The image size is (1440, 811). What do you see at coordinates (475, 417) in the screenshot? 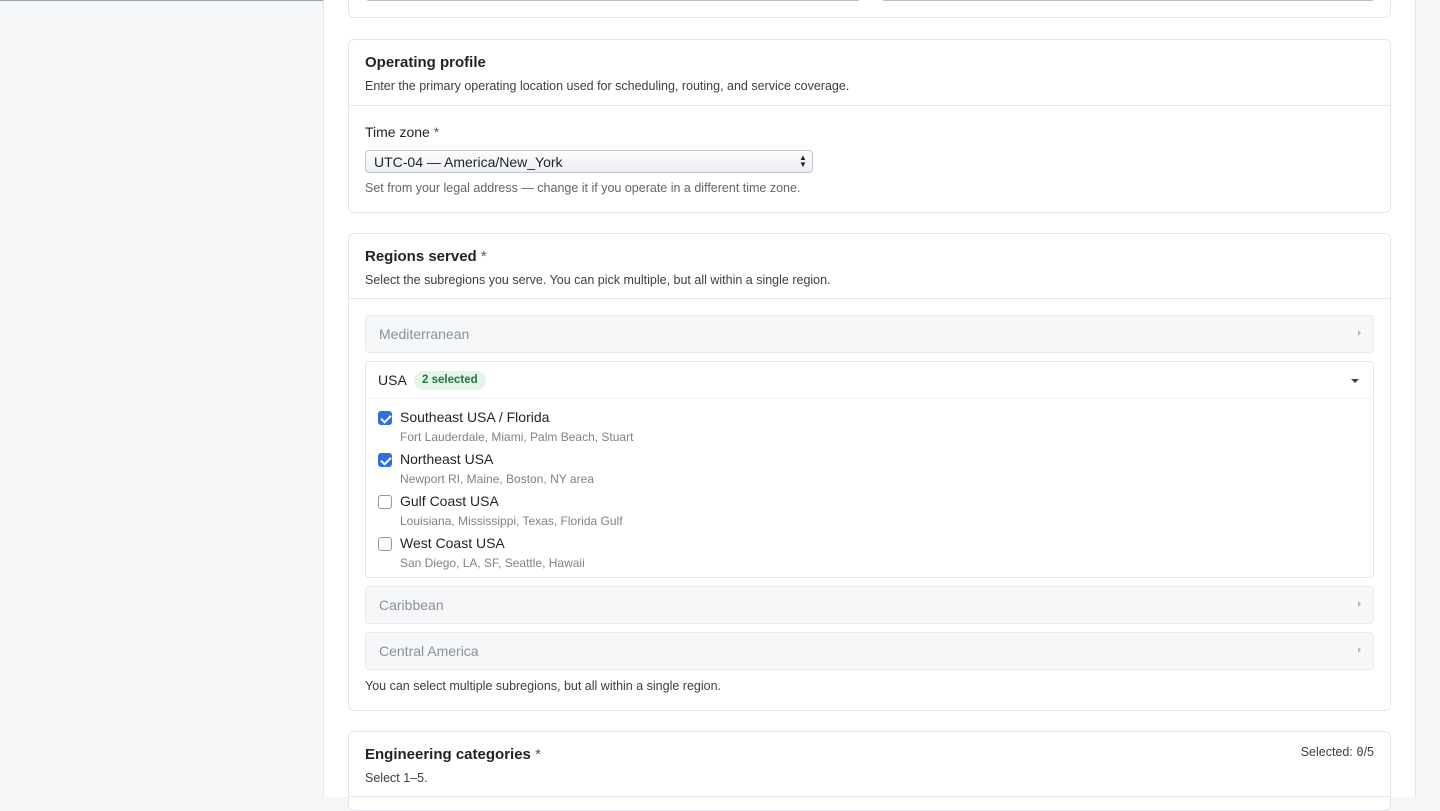
I see `subregion-title: Southeast USA / Florida` at bounding box center [475, 417].